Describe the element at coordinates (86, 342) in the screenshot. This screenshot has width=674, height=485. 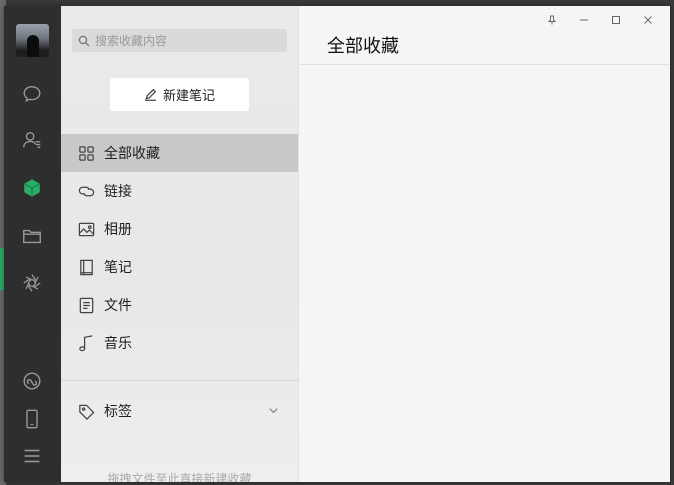
I see `music-icon` at that location.